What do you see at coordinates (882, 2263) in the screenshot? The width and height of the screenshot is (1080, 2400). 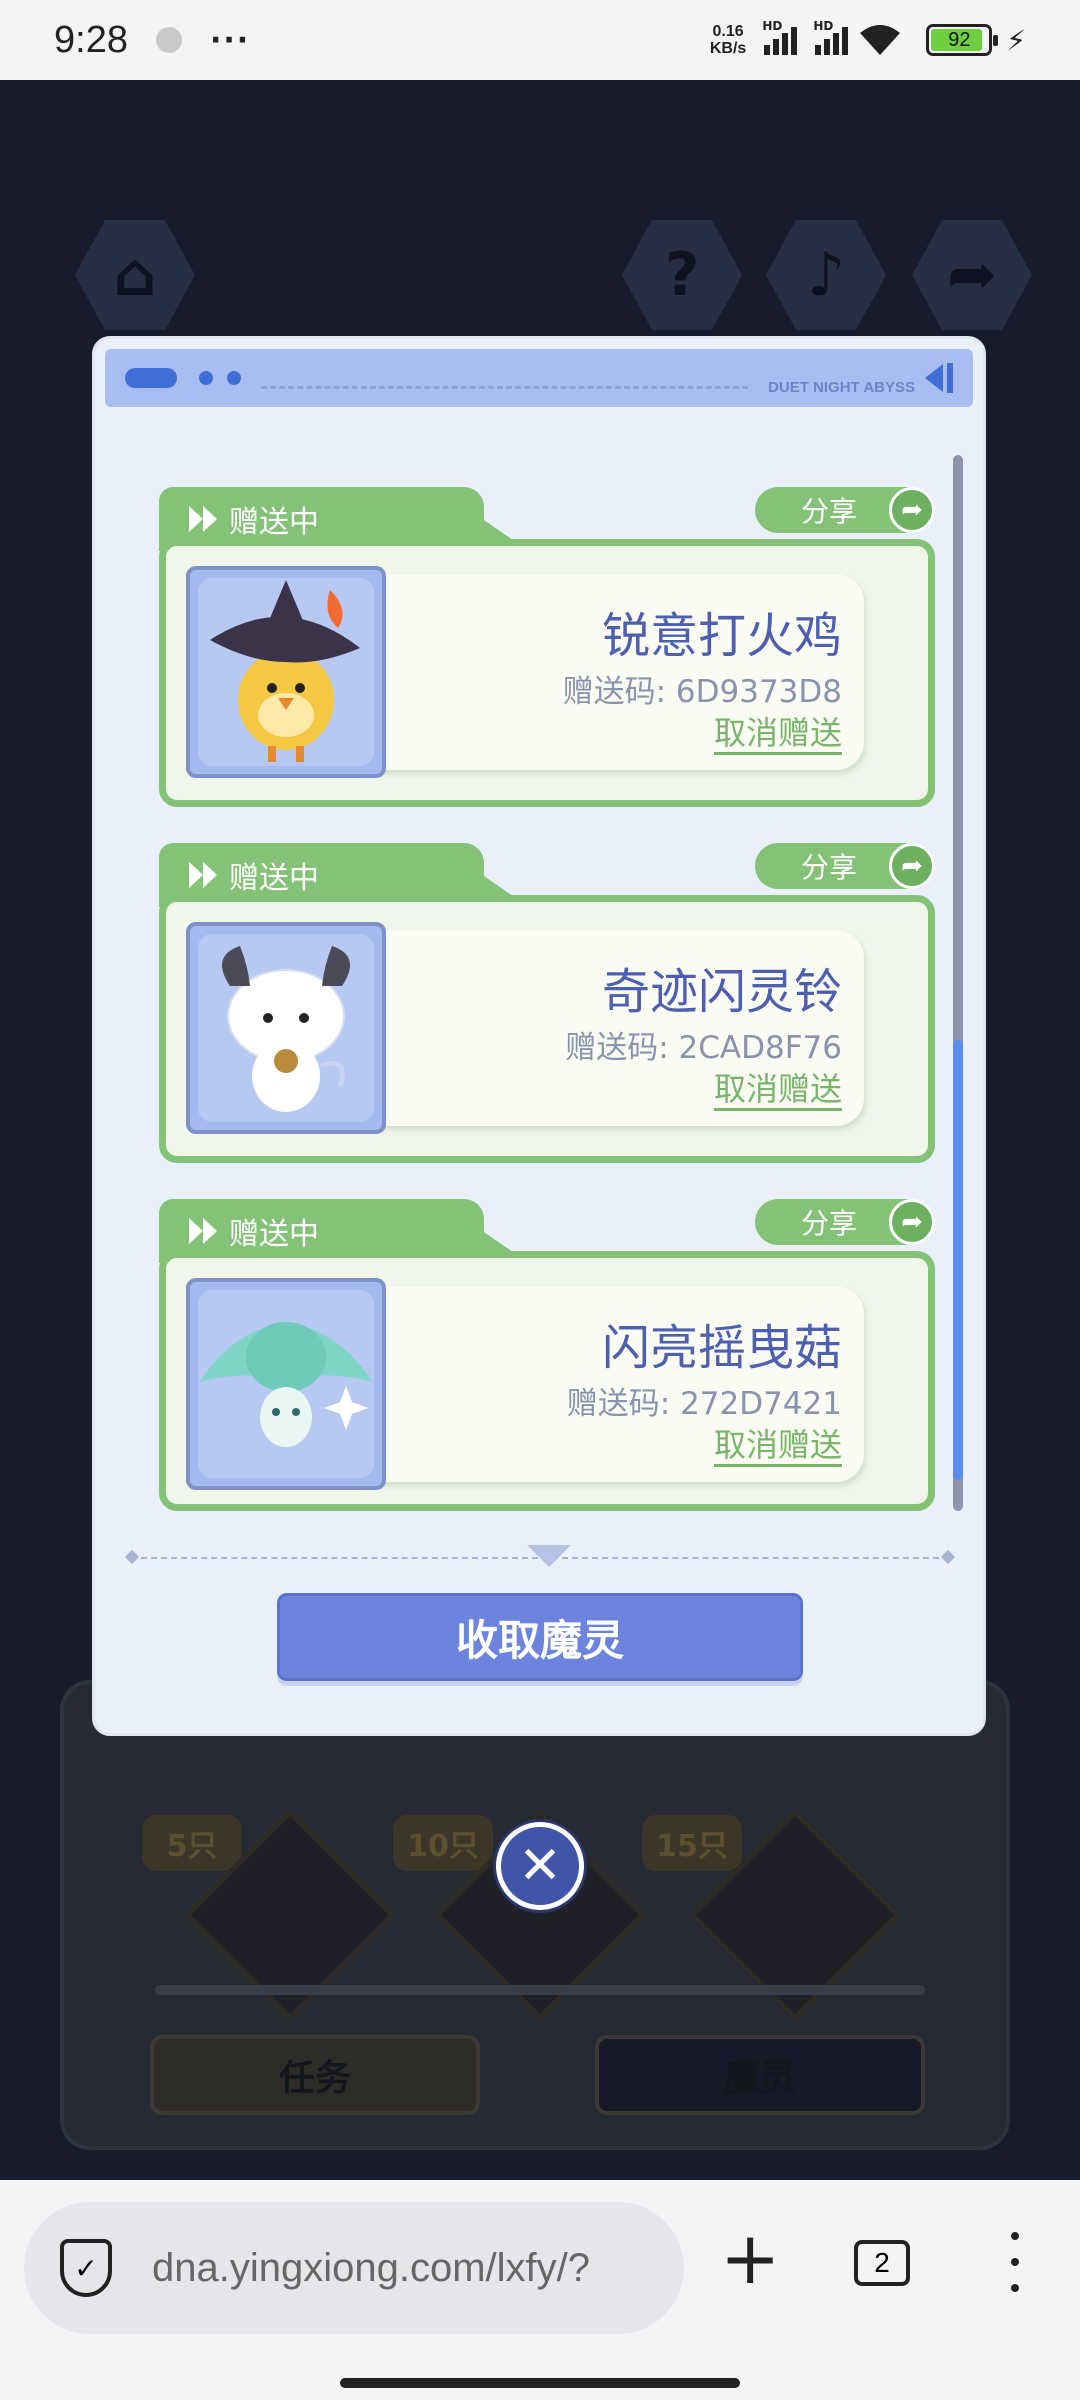 I see `tab-switcher-button: 2` at bounding box center [882, 2263].